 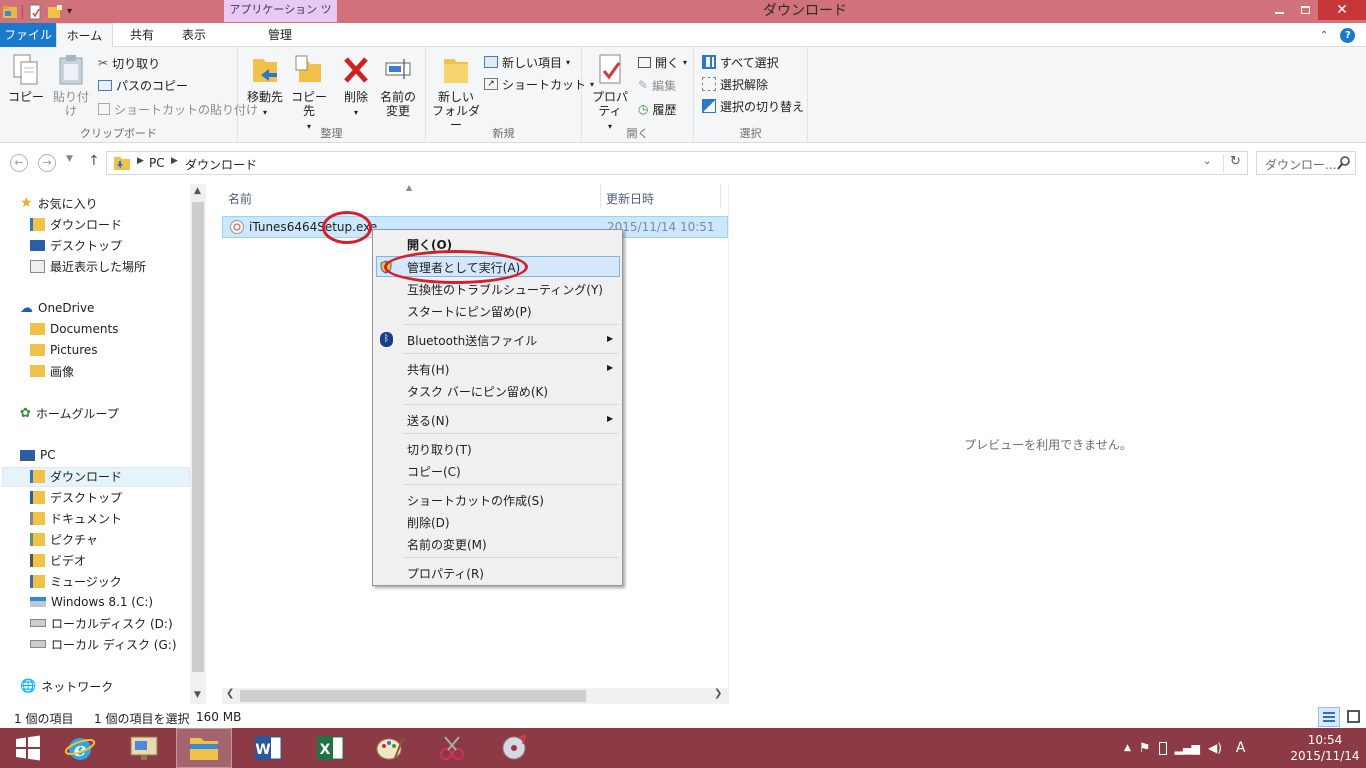 I want to click on nav-fav-desktop: デスクトップ, so click(x=76, y=245).